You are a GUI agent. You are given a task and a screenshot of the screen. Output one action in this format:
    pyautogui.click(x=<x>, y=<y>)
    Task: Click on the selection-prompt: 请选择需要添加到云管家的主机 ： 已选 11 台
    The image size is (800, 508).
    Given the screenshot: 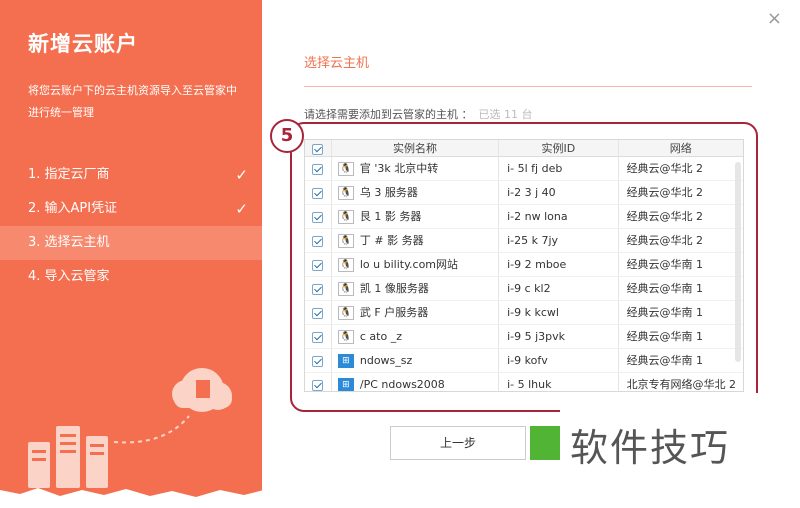 What is the action you would take?
    pyautogui.click(x=418, y=114)
    